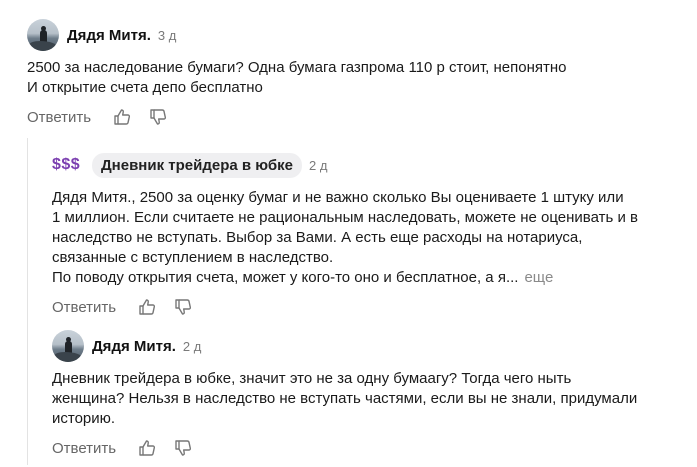 The width and height of the screenshot is (697, 467). Describe the element at coordinates (357, 35) in the screenshot. I see `comment-header: Дядя Митя. 3 д` at that location.